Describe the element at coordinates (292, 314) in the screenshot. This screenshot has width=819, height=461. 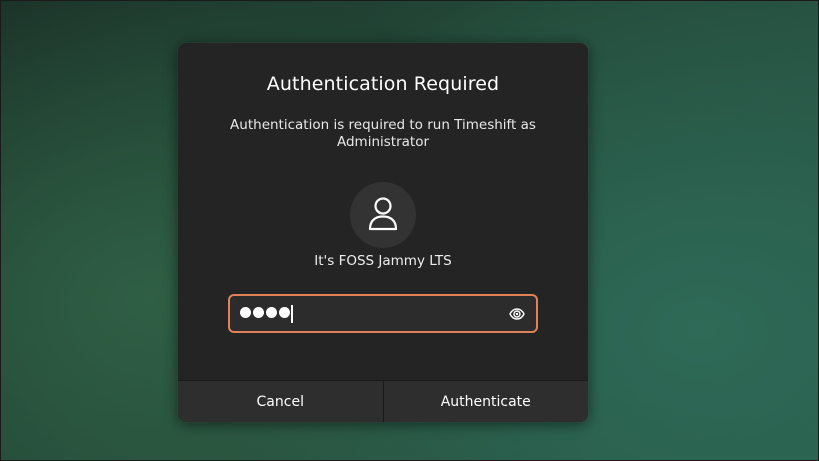
I see `text-caret` at that location.